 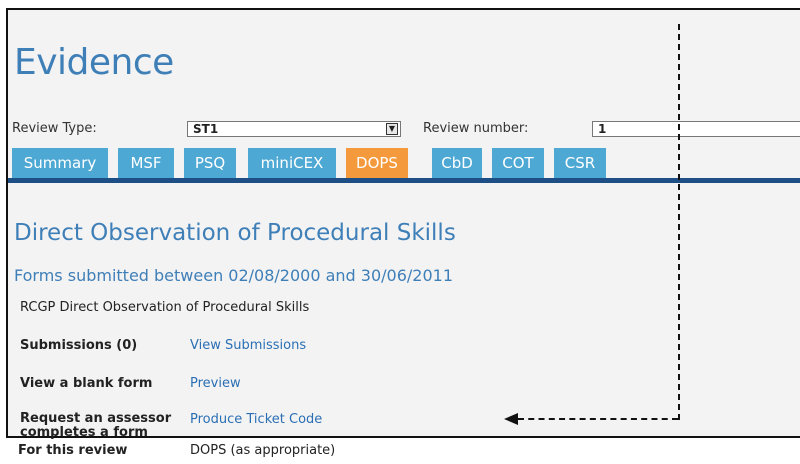 What do you see at coordinates (580, 163) in the screenshot?
I see `tab-csr: CSR` at bounding box center [580, 163].